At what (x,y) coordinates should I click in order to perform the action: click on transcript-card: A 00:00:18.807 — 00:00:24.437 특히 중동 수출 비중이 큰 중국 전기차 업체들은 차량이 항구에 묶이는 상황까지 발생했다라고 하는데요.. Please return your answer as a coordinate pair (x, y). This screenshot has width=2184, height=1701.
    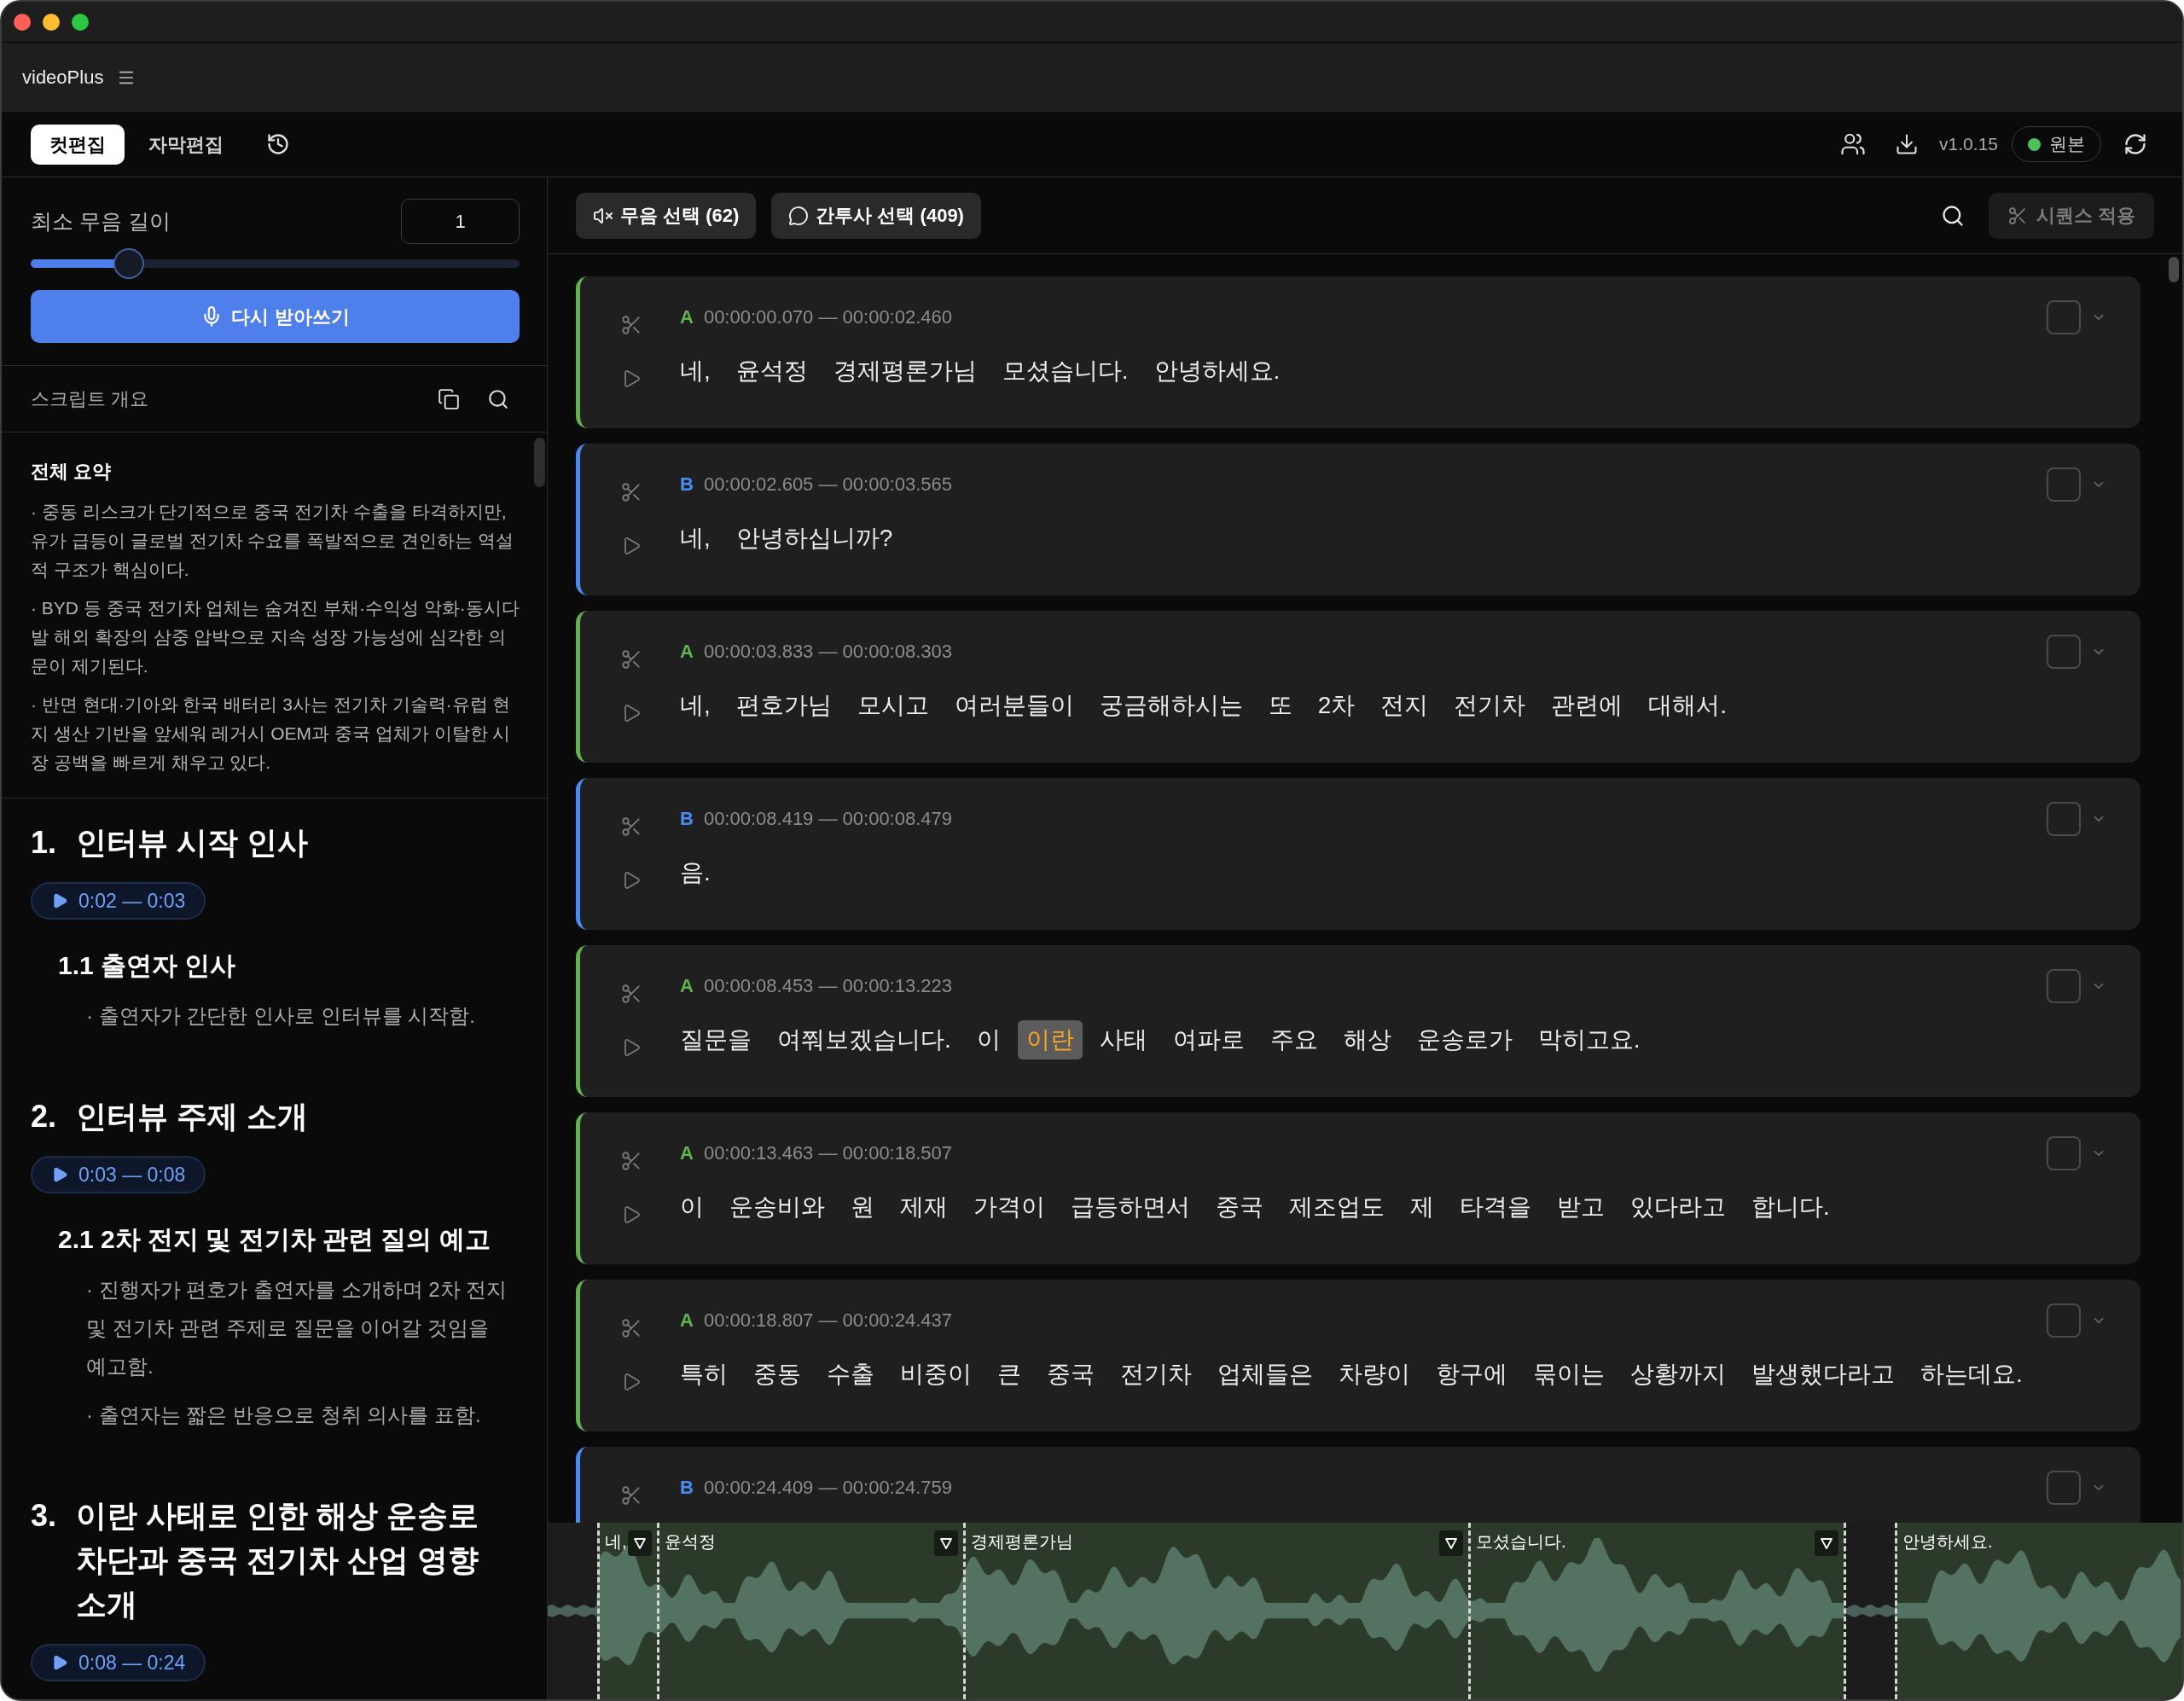
    Looking at the image, I should click on (1358, 1355).